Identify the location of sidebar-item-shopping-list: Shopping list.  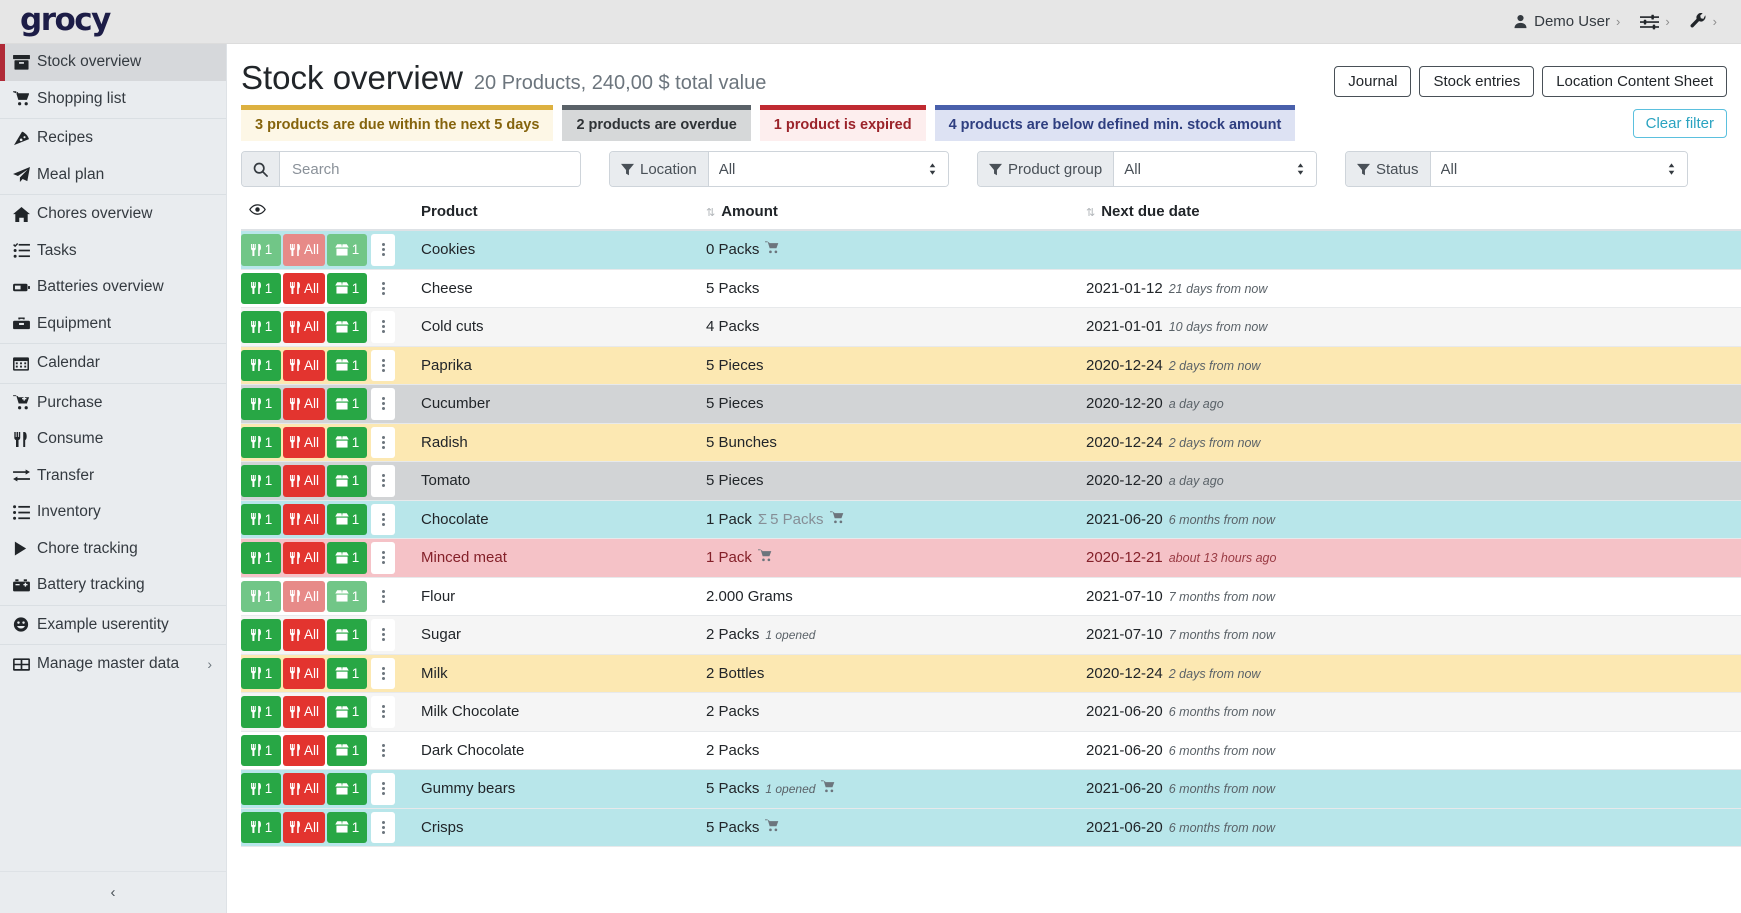
(113, 99).